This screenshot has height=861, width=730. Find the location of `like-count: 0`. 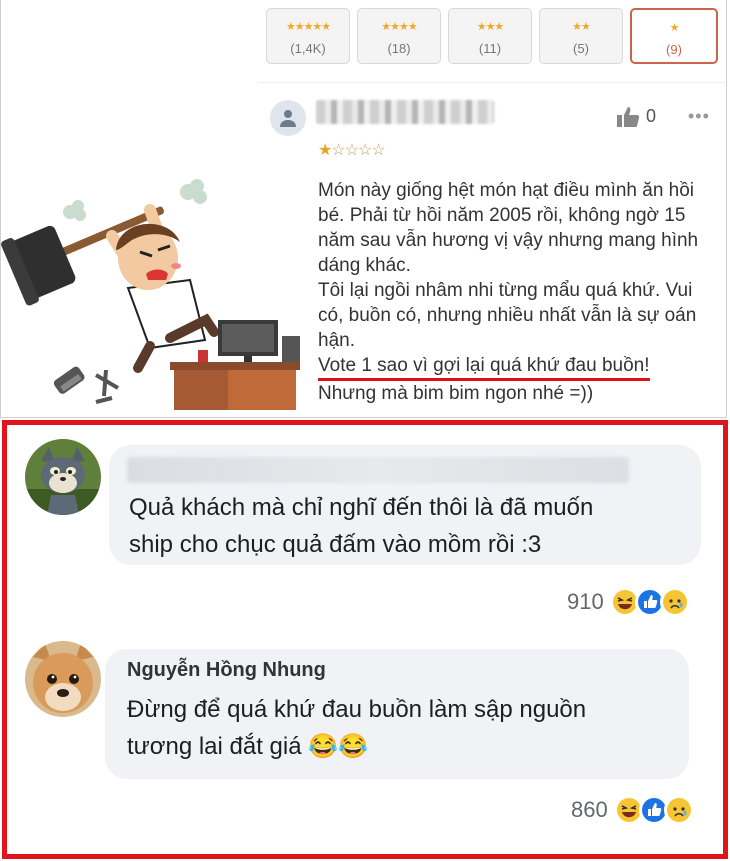

like-count: 0 is located at coordinates (651, 116).